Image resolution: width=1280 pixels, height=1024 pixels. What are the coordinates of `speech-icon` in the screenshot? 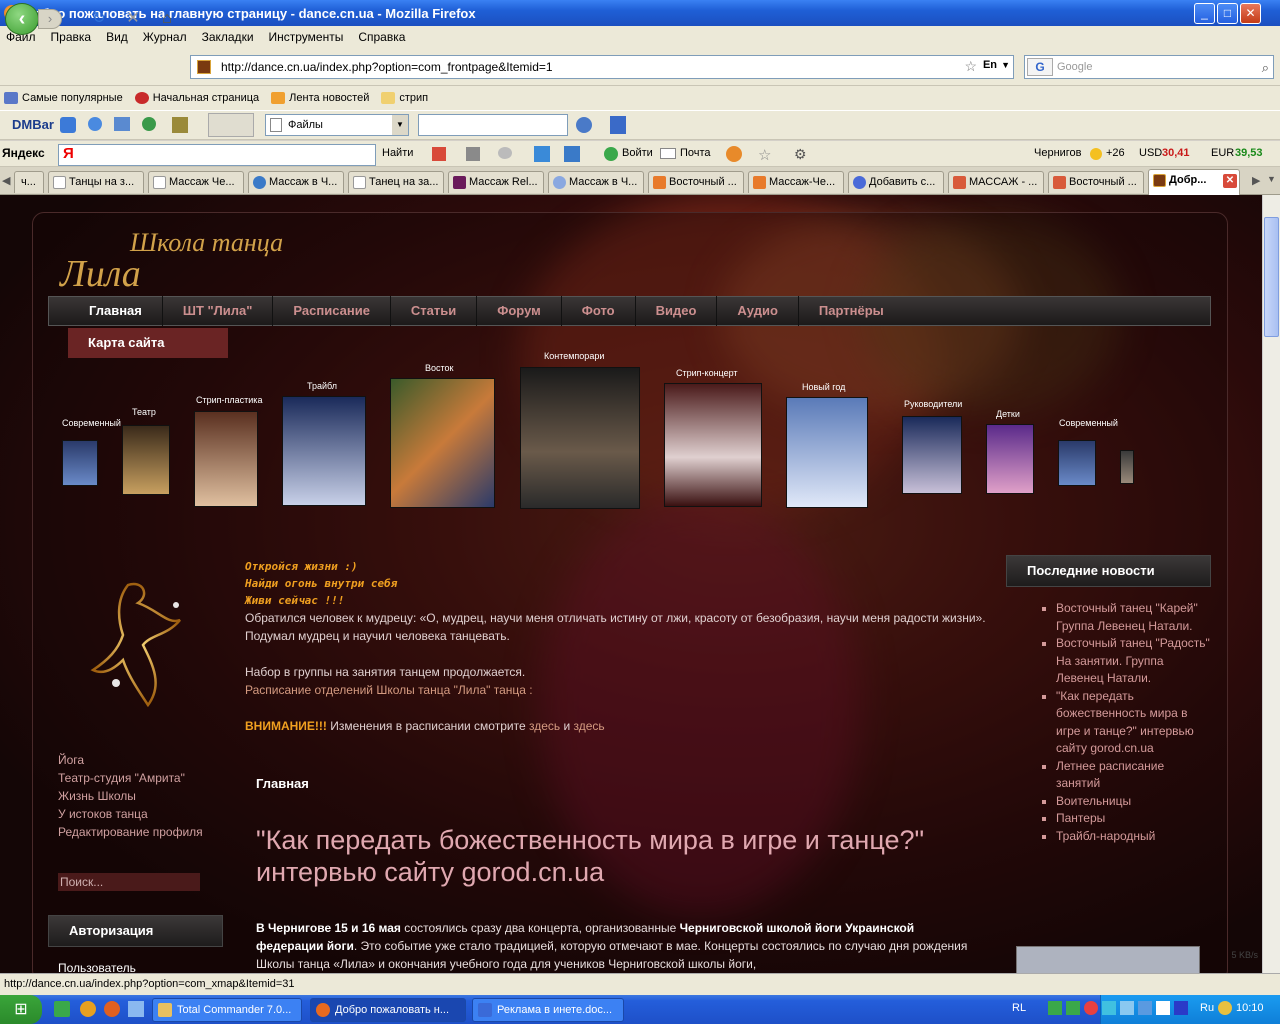 It's located at (505, 153).